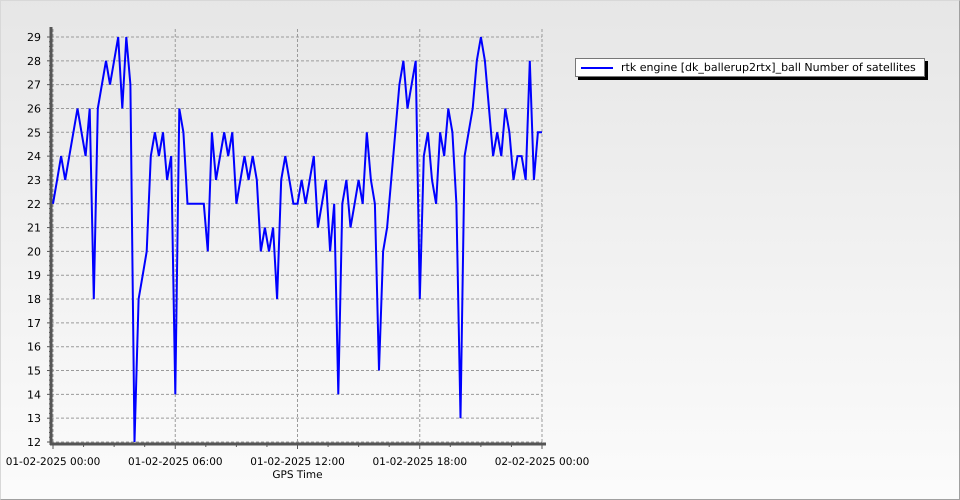 The width and height of the screenshot is (960, 500). Describe the element at coordinates (34, 323) in the screenshot. I see `axis-tick-label: 17` at that location.